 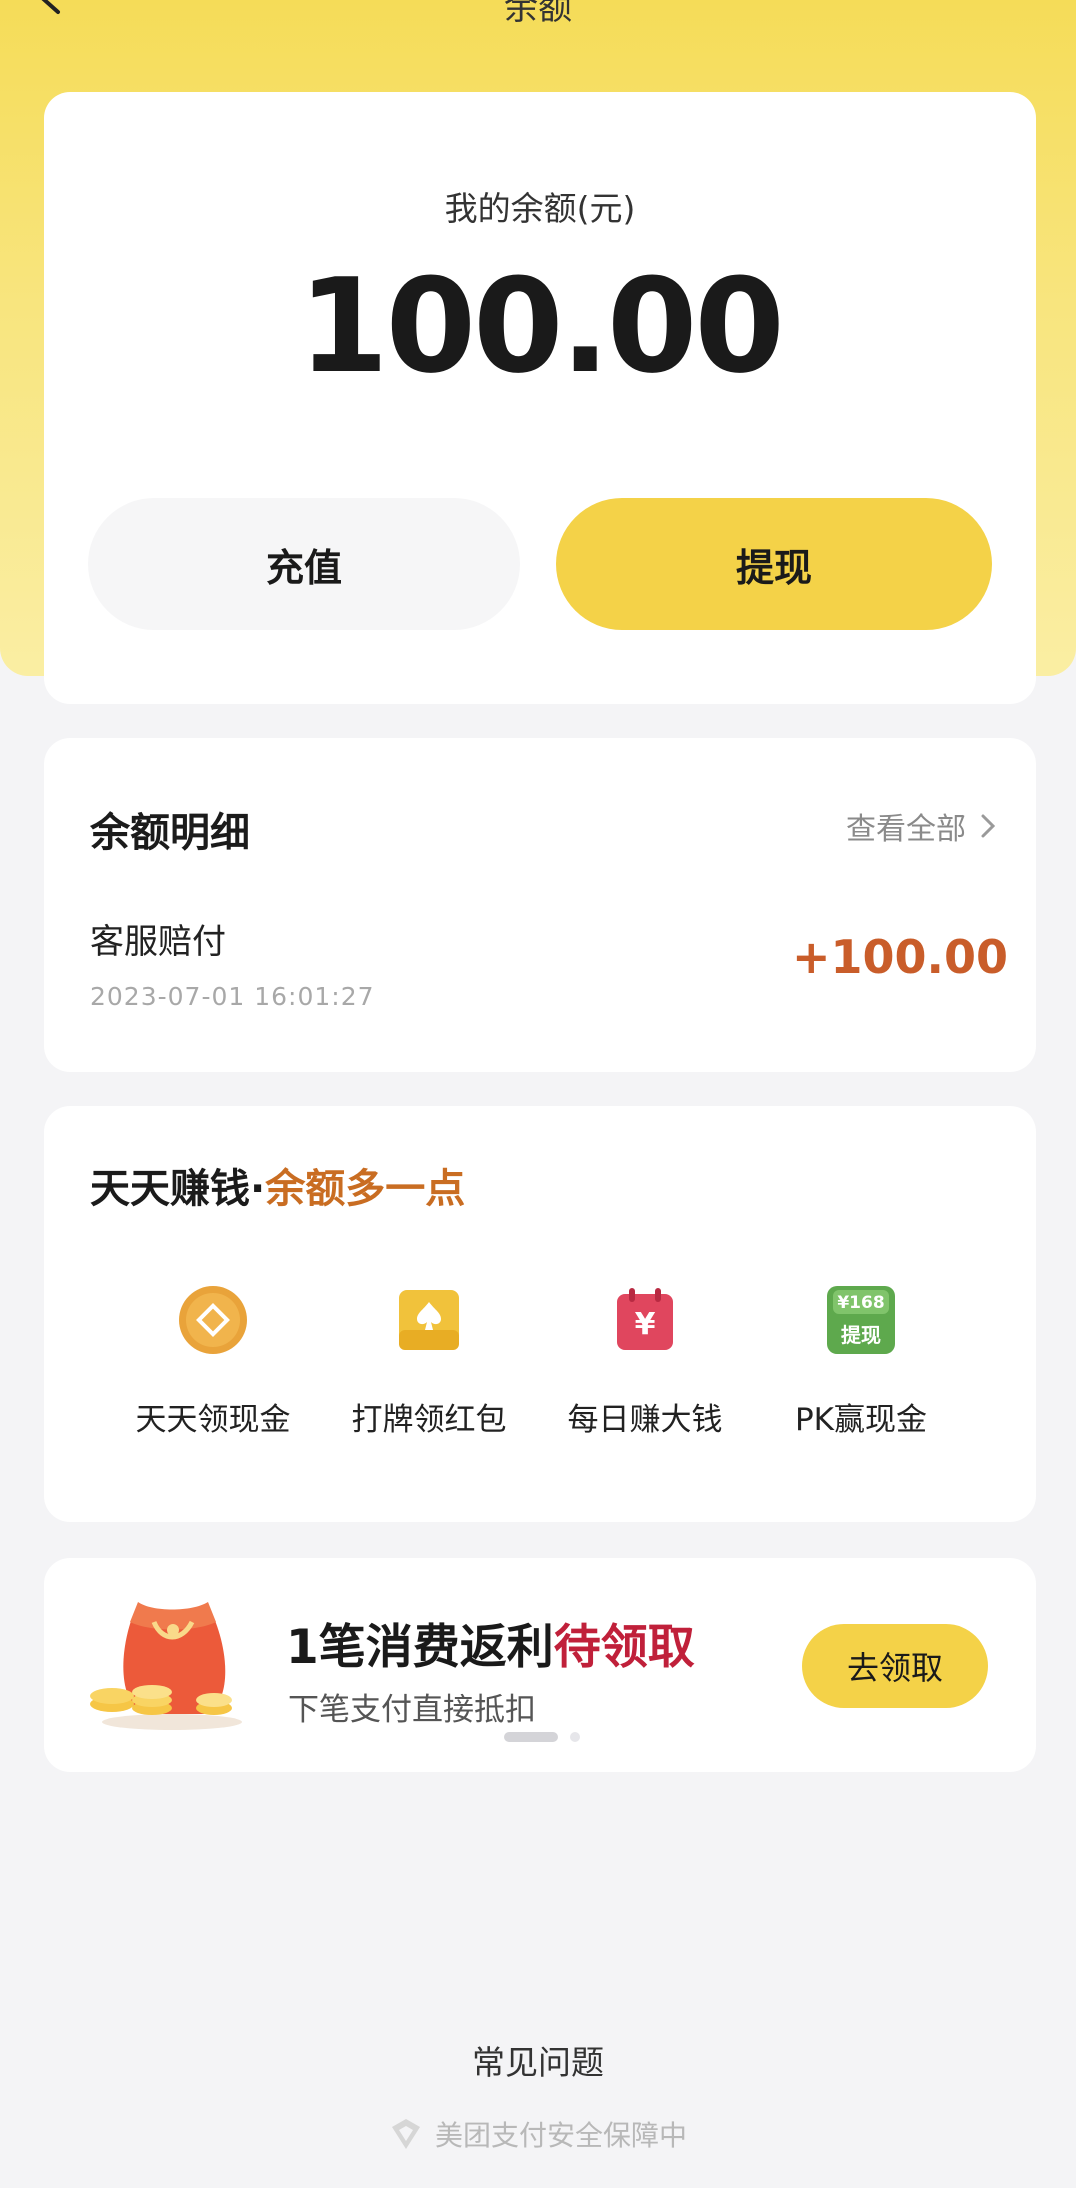 What do you see at coordinates (575, 1737) in the screenshot?
I see `carousel-dot` at bounding box center [575, 1737].